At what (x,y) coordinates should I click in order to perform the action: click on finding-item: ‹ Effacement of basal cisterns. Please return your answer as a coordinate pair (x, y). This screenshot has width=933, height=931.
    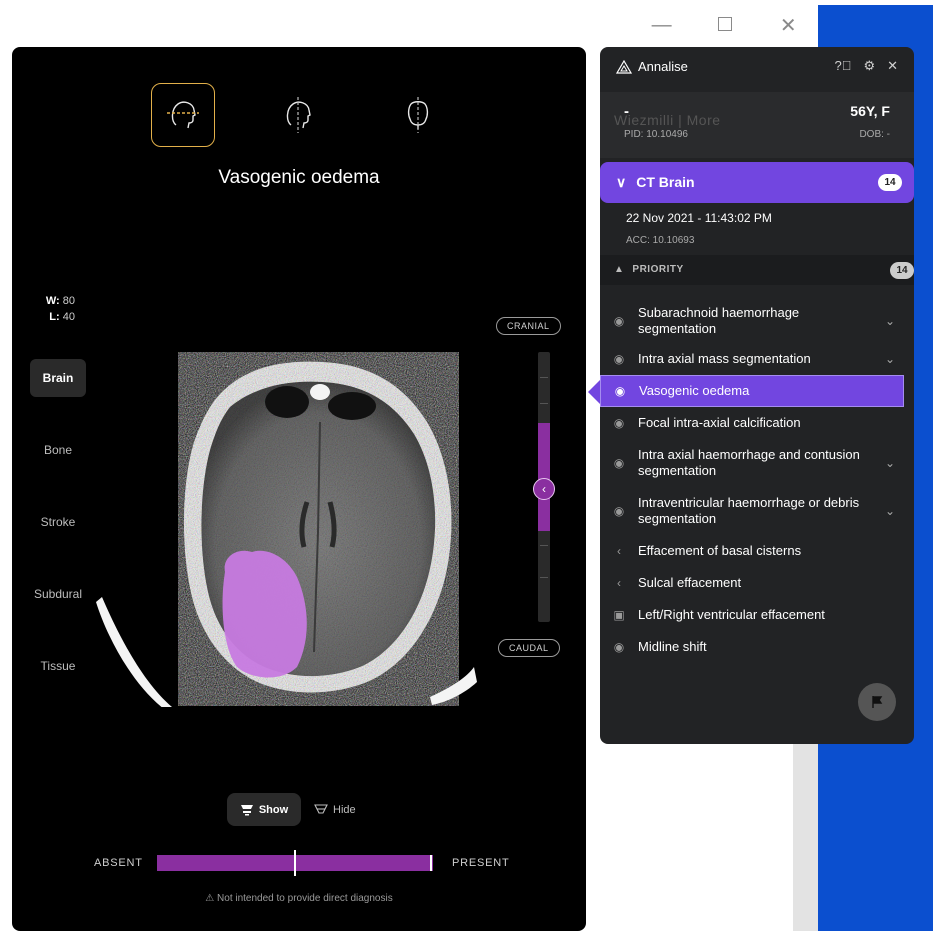
    Looking at the image, I should click on (752, 551).